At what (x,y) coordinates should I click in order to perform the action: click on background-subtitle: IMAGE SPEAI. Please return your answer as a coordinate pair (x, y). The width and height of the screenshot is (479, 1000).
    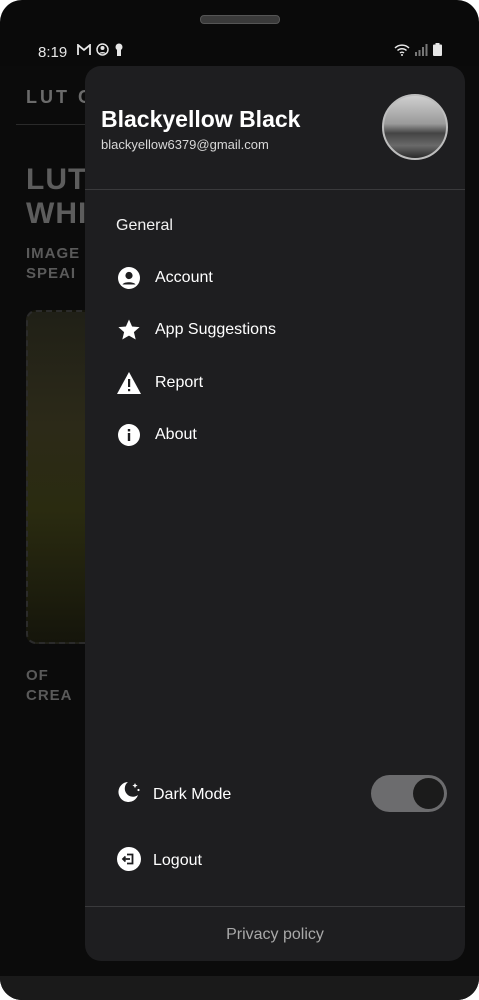
    Looking at the image, I should click on (53, 264).